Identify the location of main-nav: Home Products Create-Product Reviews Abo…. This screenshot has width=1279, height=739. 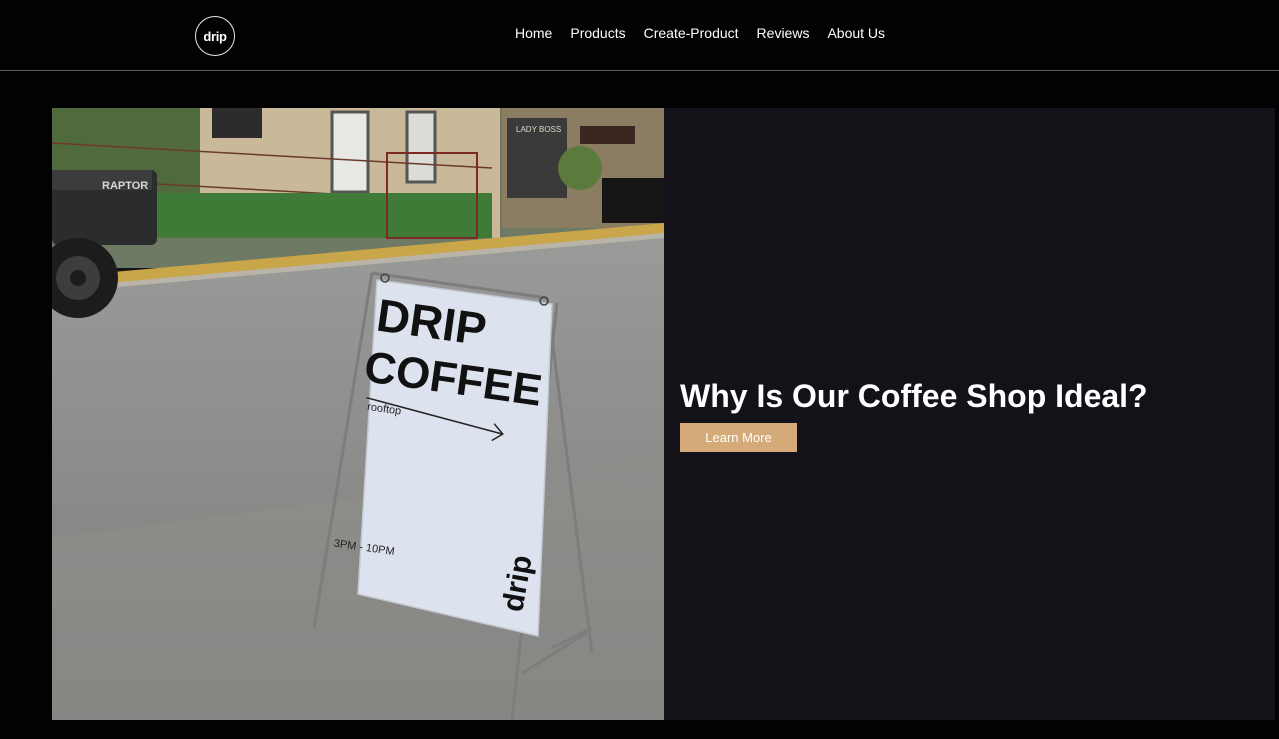
(700, 33).